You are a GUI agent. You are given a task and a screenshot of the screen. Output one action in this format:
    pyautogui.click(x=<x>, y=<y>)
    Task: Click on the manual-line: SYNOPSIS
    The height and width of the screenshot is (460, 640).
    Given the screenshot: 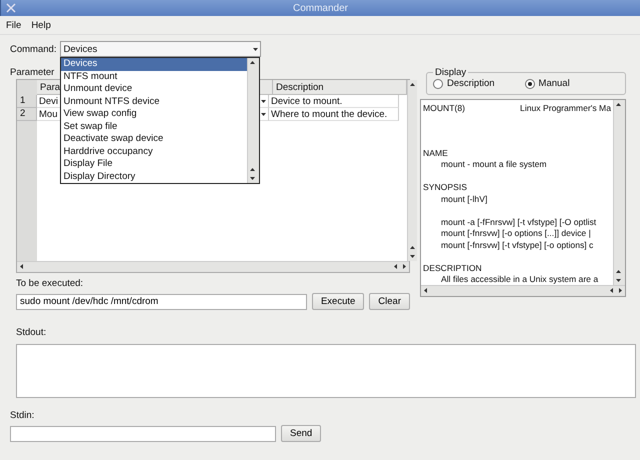 What is the action you would take?
    pyautogui.click(x=445, y=187)
    